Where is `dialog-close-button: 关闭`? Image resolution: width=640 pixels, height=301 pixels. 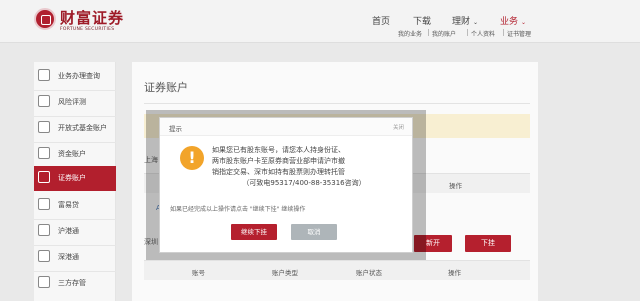 dialog-close-button: 关闭 is located at coordinates (398, 127).